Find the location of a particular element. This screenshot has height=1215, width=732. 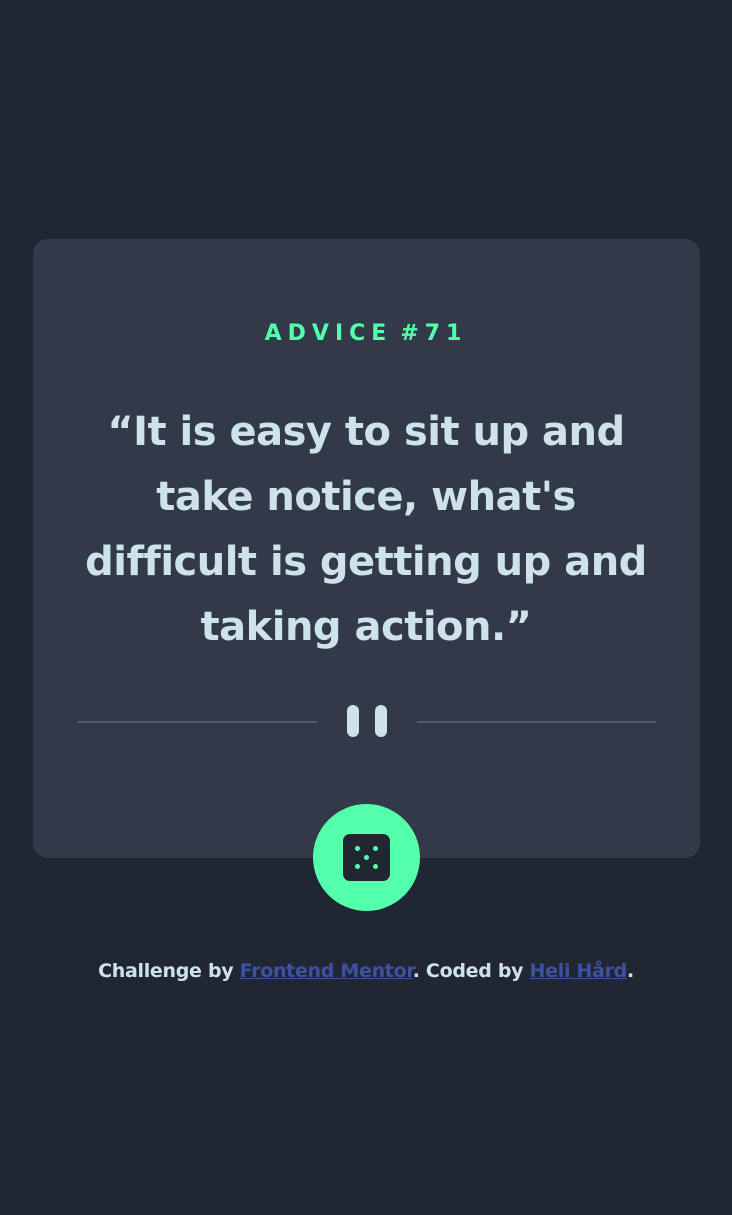

divider-line-right is located at coordinates (536, 722).